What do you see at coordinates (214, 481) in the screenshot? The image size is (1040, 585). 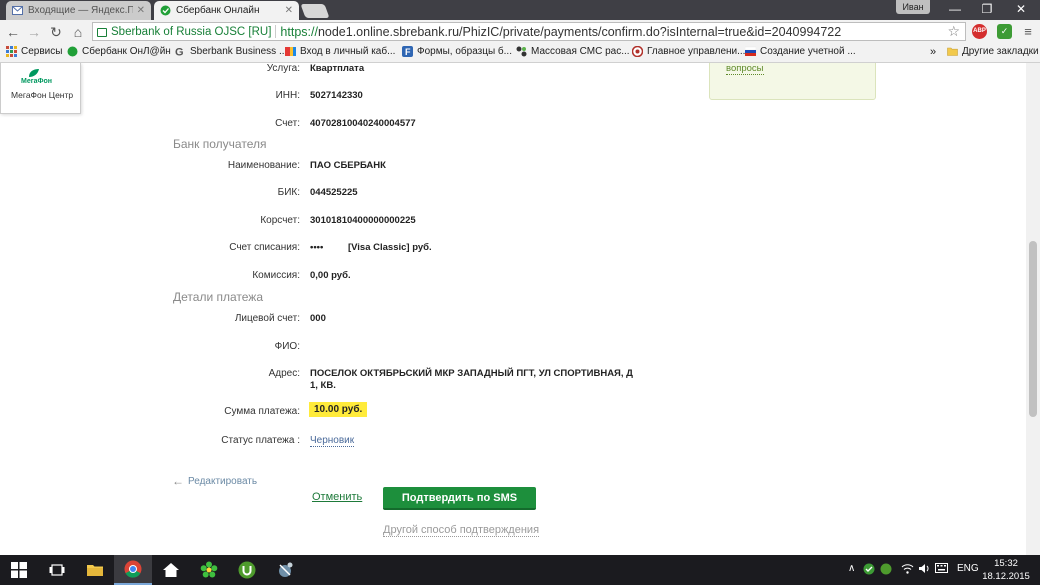 I see `edit-link: ← Редактировать` at bounding box center [214, 481].